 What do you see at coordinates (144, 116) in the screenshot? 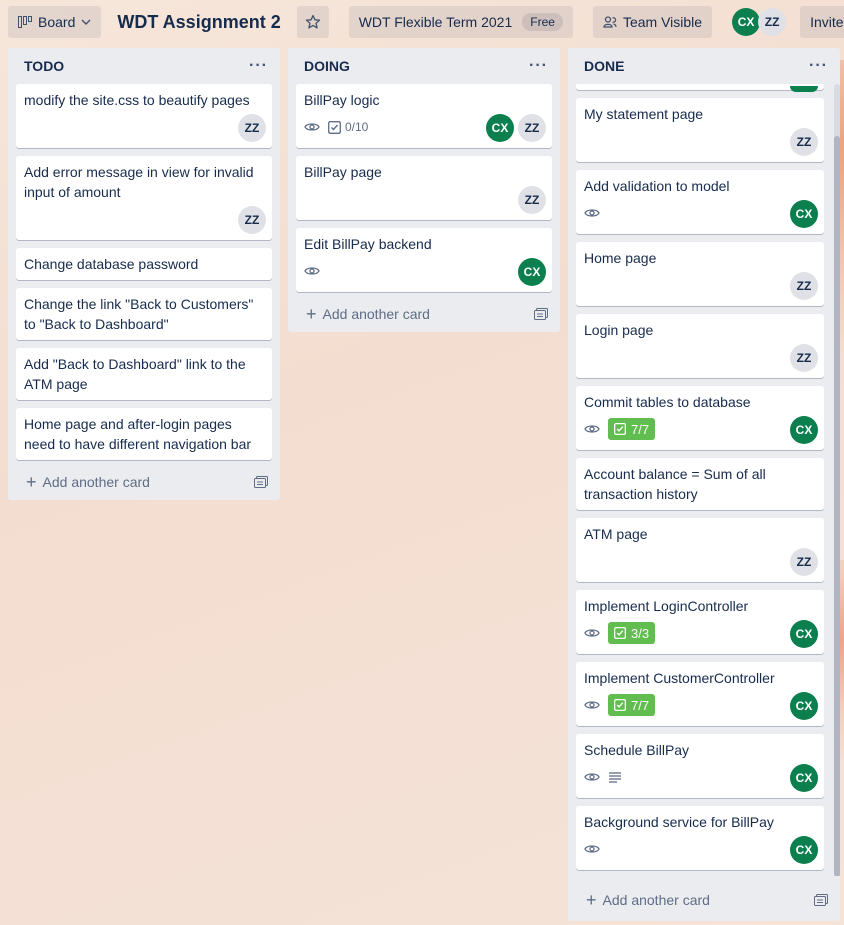
I see `list-card: modify the site.css to beautify pages ZZ` at bounding box center [144, 116].